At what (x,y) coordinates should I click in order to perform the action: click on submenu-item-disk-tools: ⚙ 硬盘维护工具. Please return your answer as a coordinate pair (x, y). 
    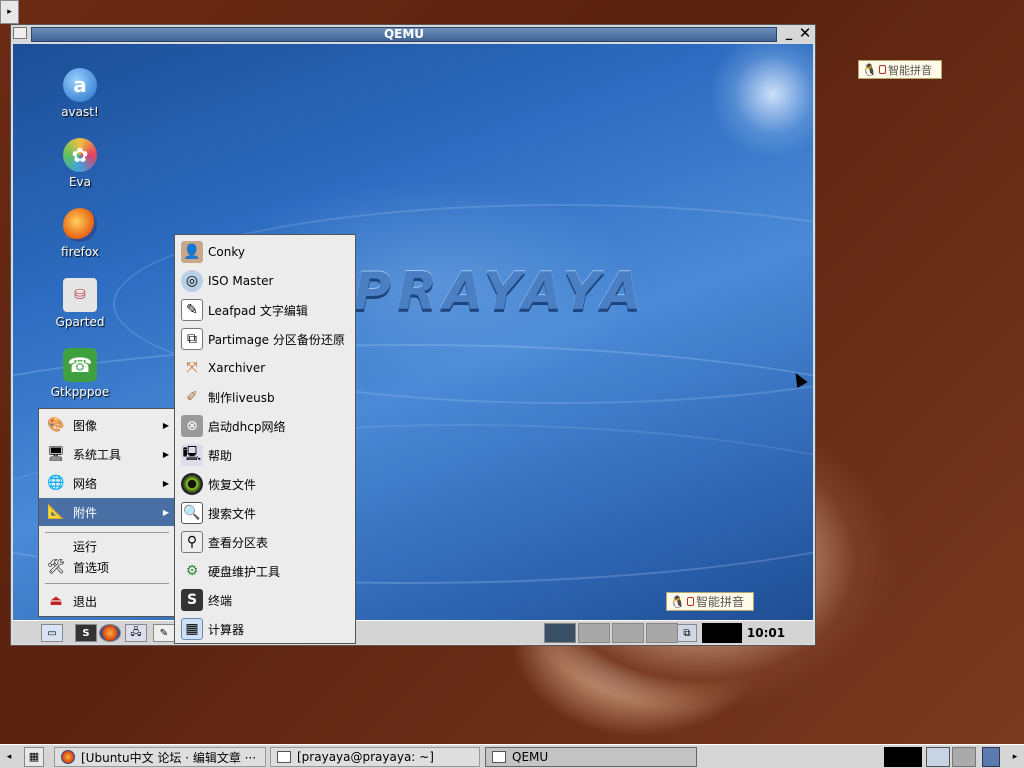
    Looking at the image, I should click on (265, 571).